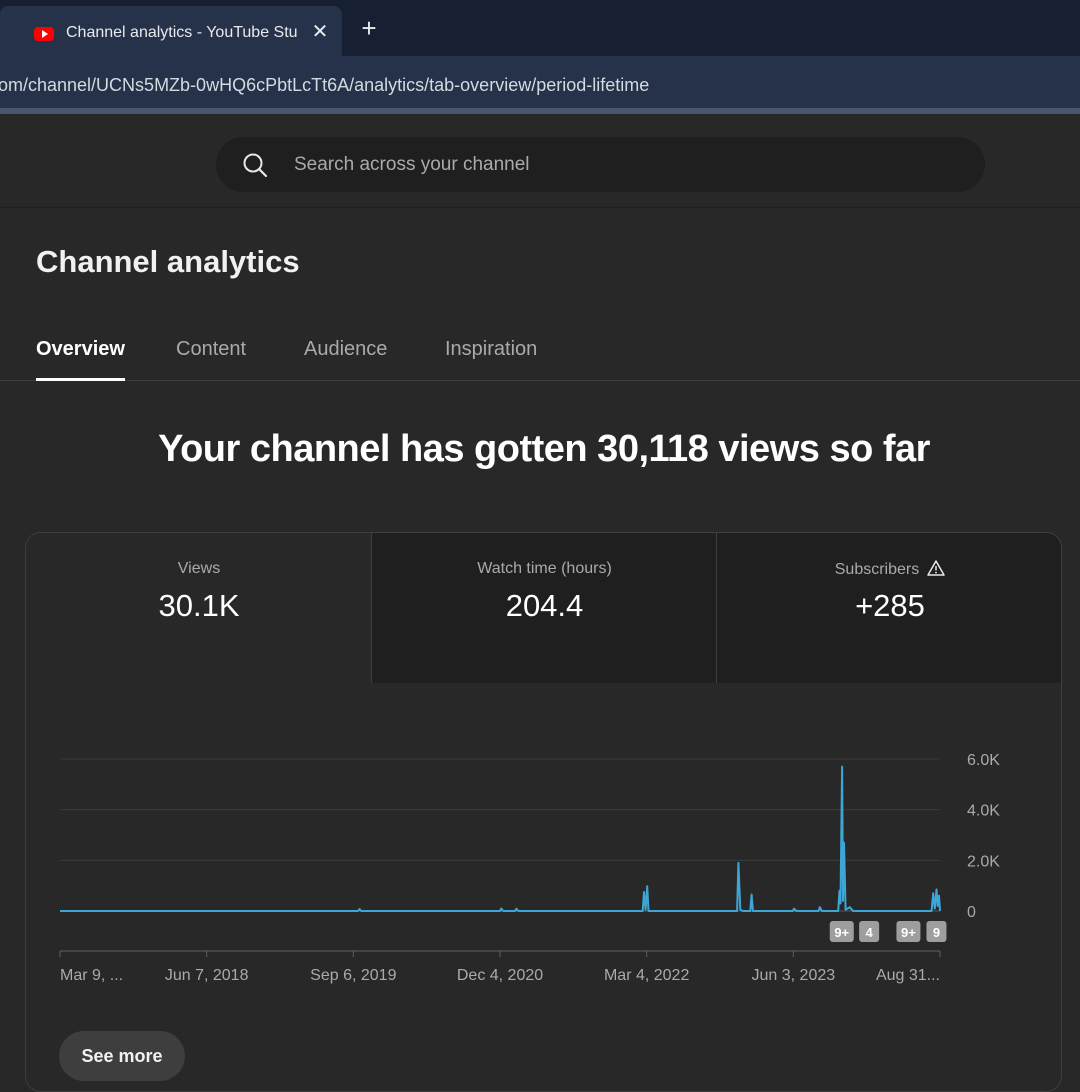 This screenshot has height=1092, width=1080. I want to click on metric-label: Watch time (hours), so click(544, 568).